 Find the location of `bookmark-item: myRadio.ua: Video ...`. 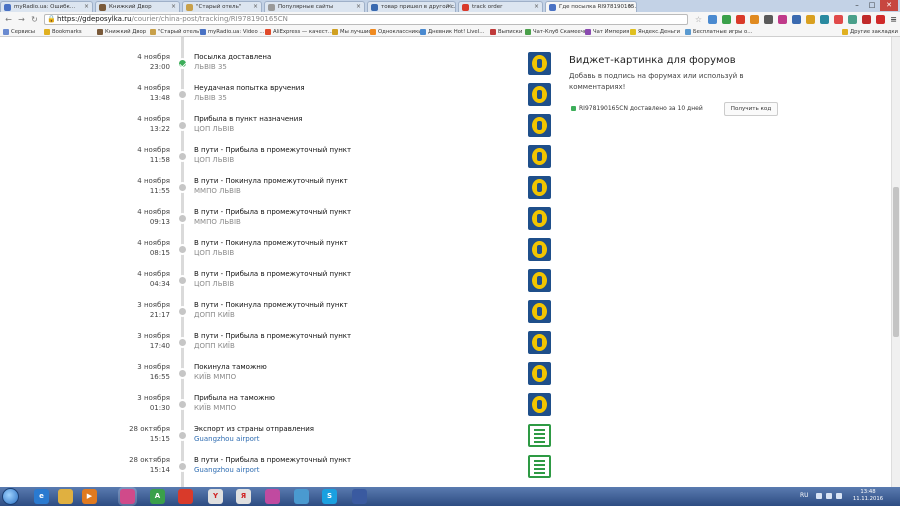

bookmark-item: myRadio.ua: Video ... is located at coordinates (232, 32).